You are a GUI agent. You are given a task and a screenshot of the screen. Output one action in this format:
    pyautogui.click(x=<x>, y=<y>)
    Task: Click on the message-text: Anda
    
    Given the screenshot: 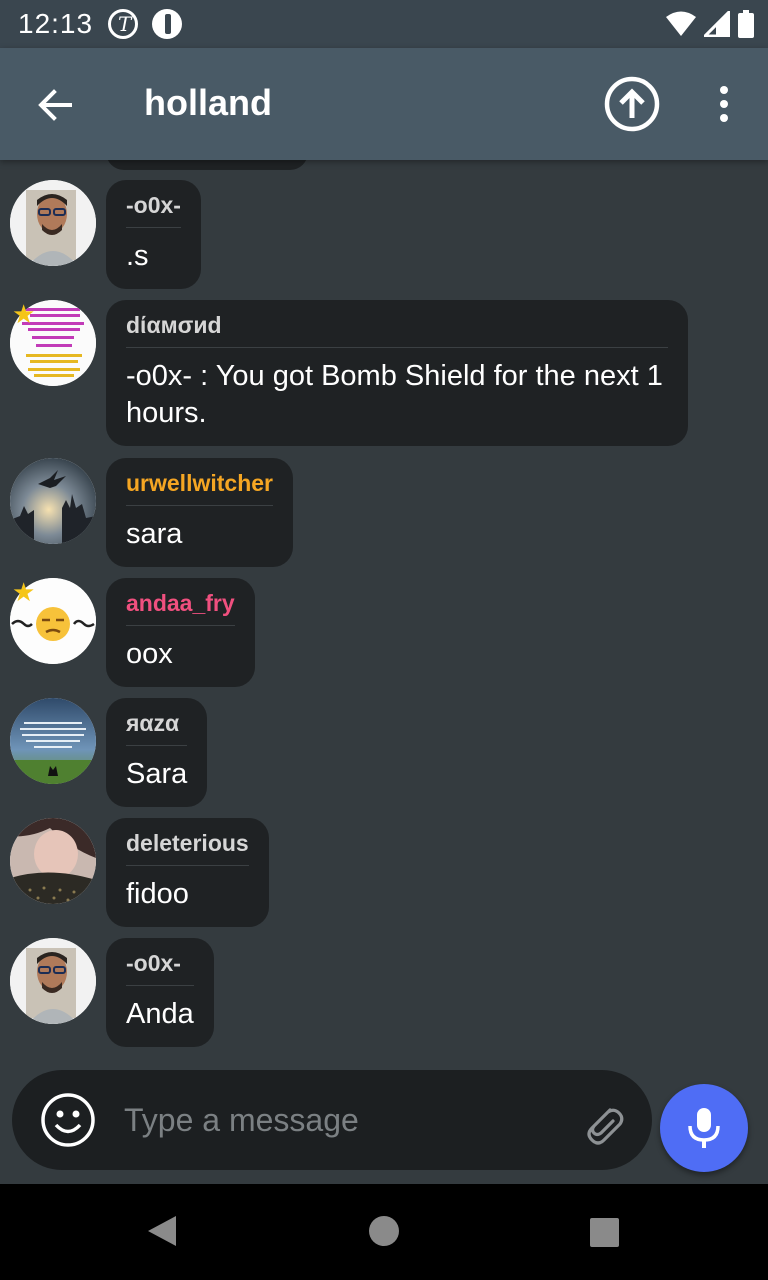 What is the action you would take?
    pyautogui.click(x=160, y=1014)
    